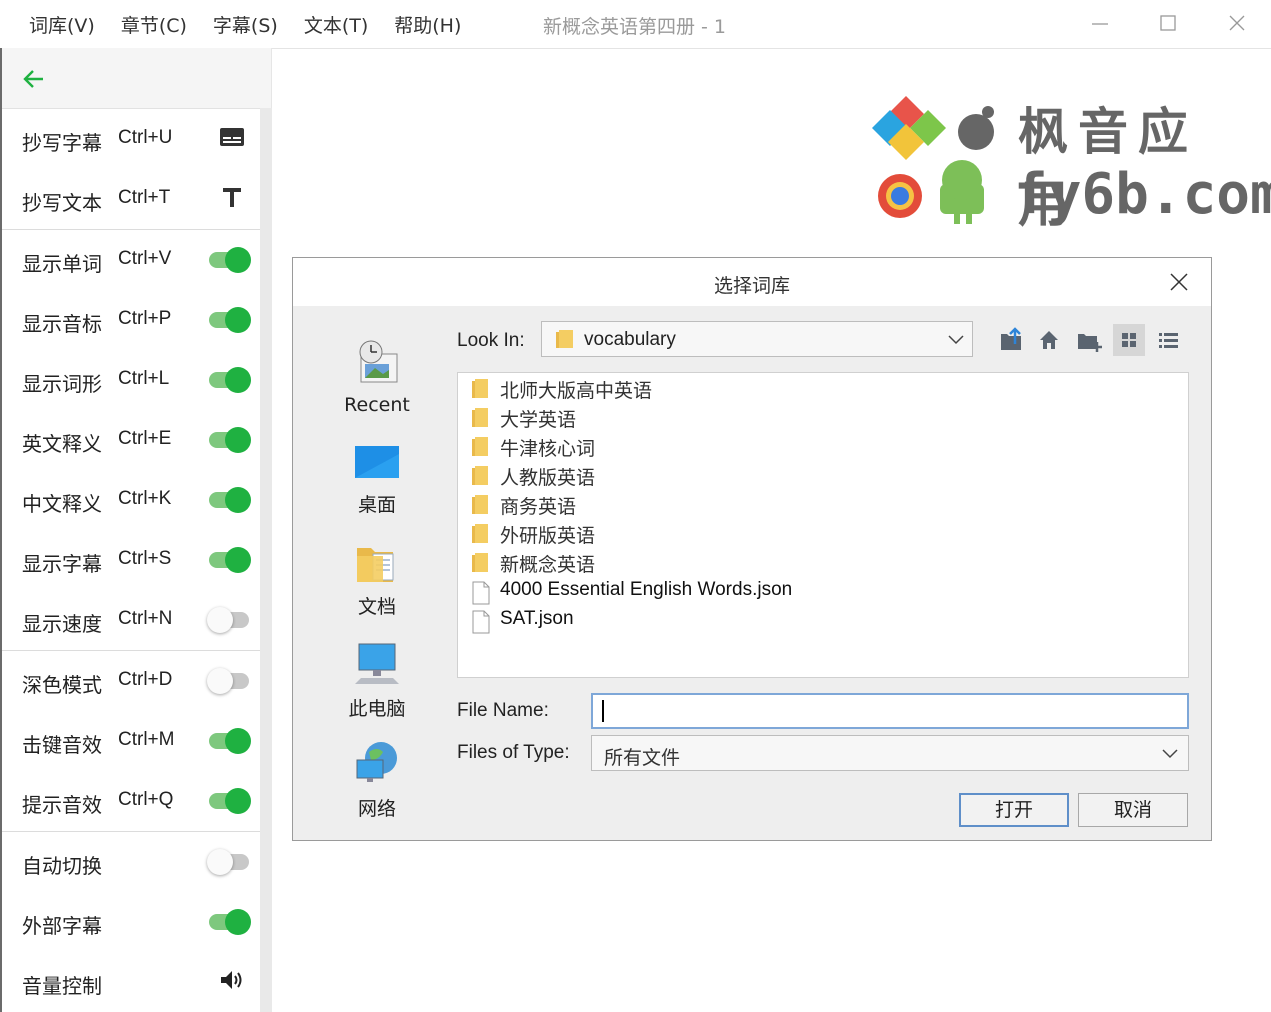  What do you see at coordinates (376, 809) in the screenshot?
I see `place-label: 网络` at bounding box center [376, 809].